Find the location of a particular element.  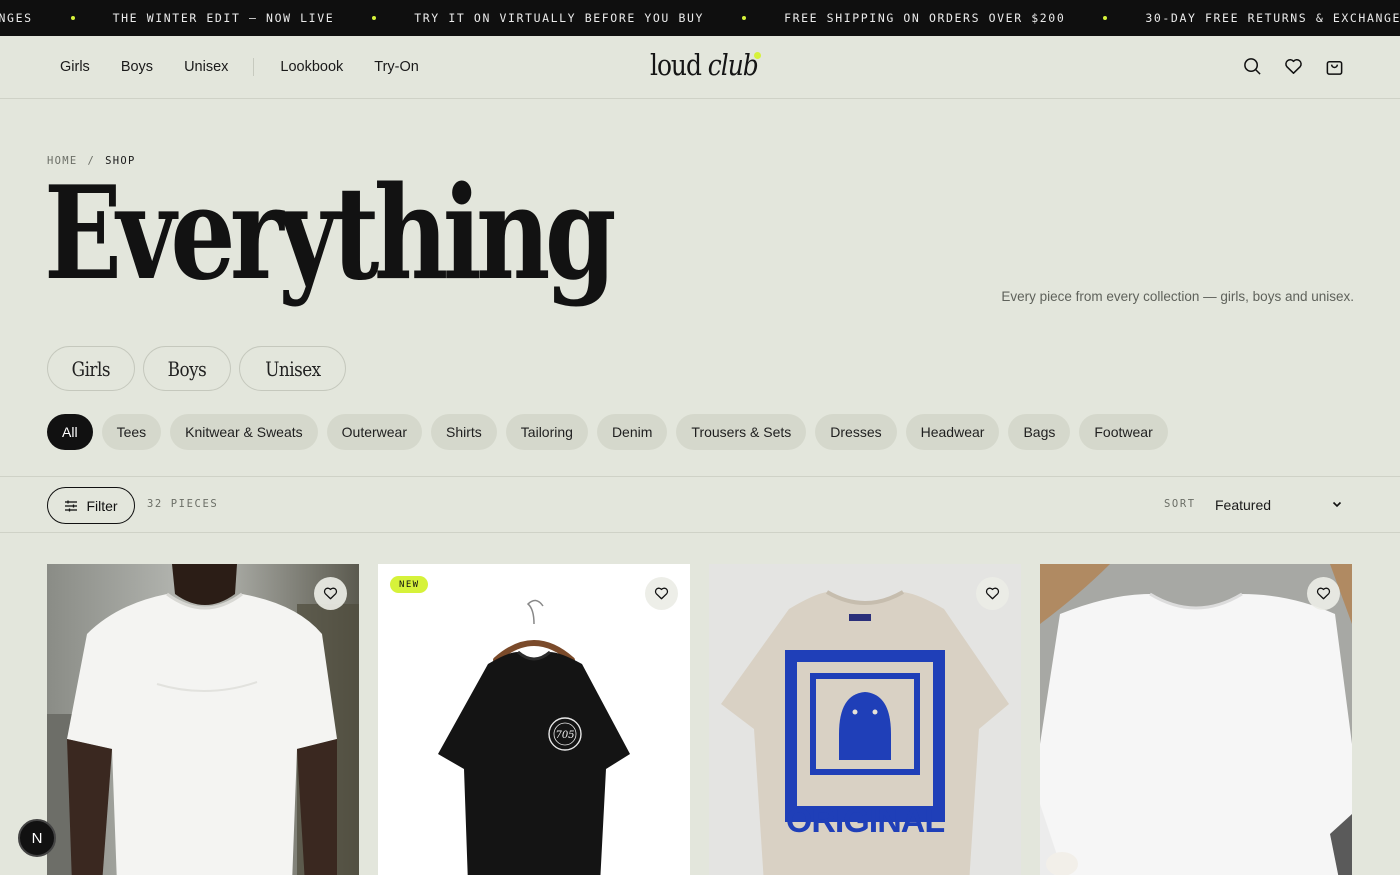

product-image: ORIGINAL is located at coordinates (865, 719).